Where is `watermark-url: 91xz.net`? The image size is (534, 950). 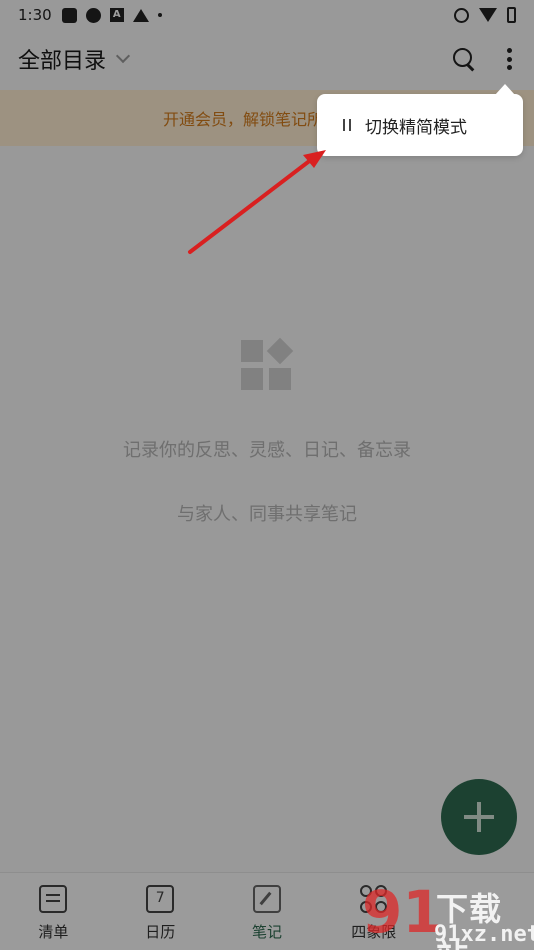
watermark-url: 91xz.net is located at coordinates (484, 934).